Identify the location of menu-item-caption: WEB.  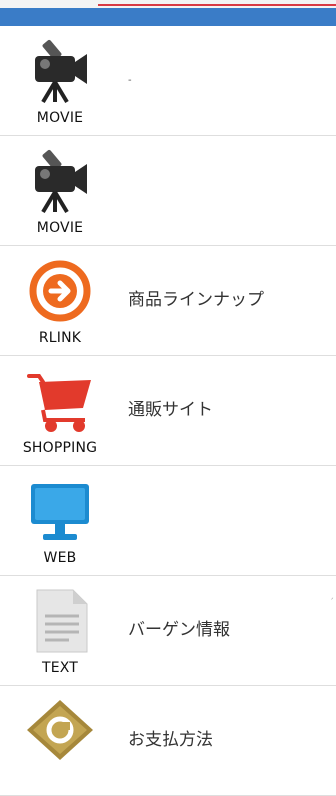
(60, 558).